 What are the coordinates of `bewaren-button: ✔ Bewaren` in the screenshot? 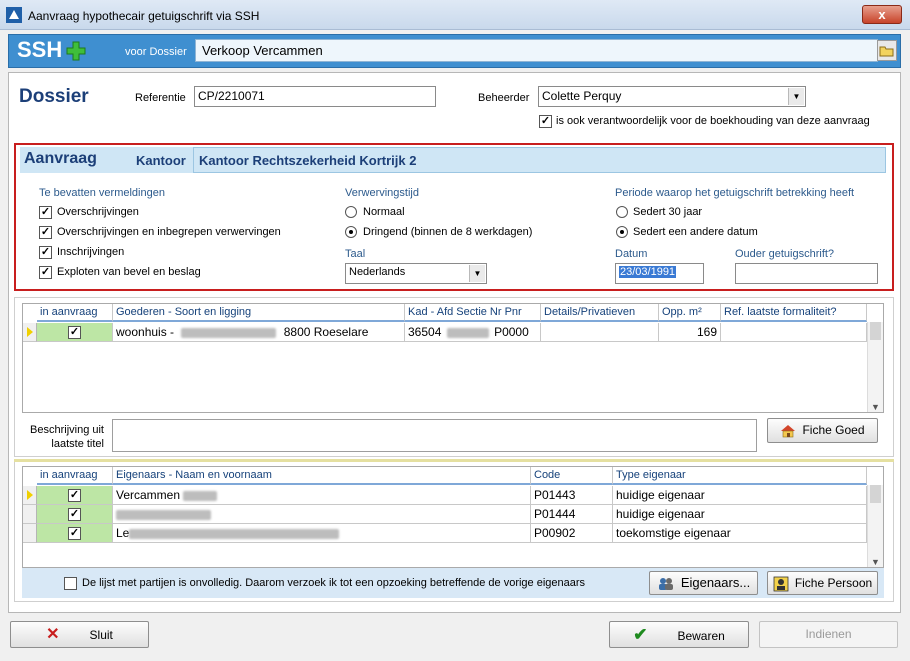 It's located at (679, 634).